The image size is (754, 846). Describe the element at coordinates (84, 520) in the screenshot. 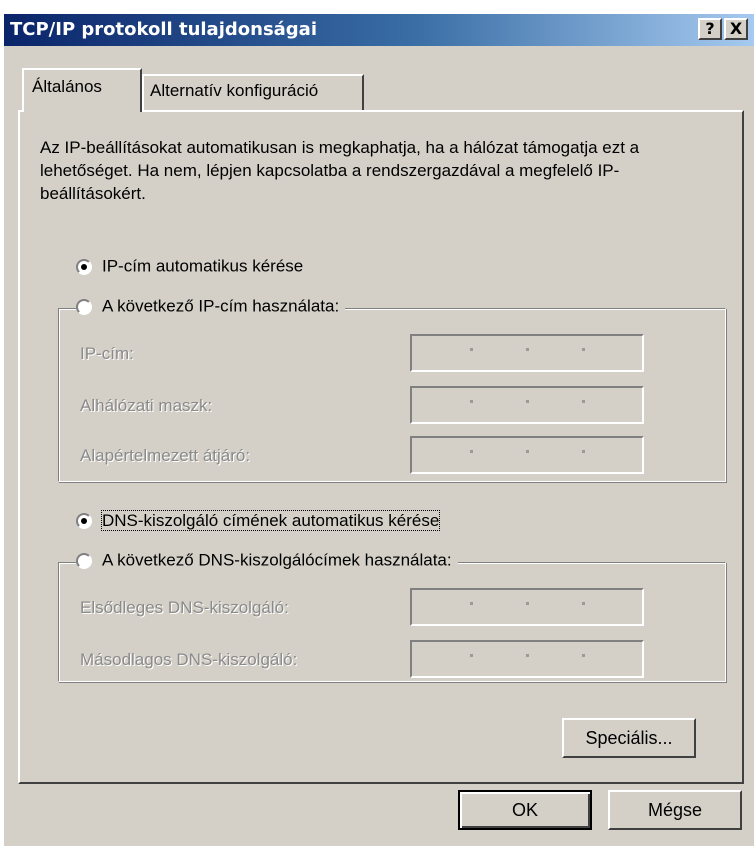

I see `dns-auto-radio-button` at that location.